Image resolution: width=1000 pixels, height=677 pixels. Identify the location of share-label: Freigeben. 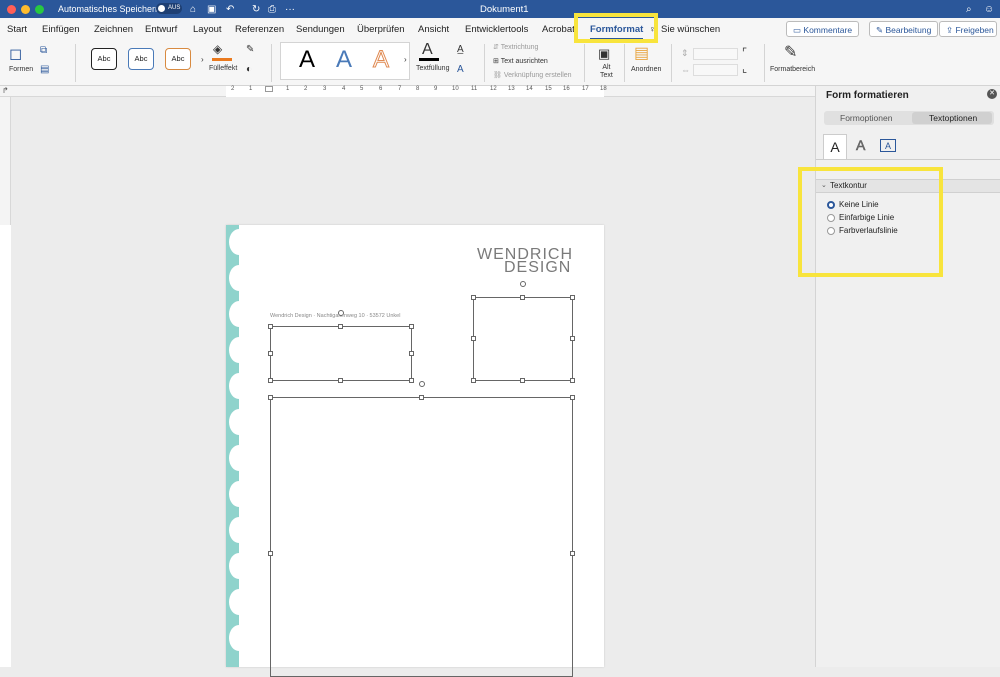
(974, 30).